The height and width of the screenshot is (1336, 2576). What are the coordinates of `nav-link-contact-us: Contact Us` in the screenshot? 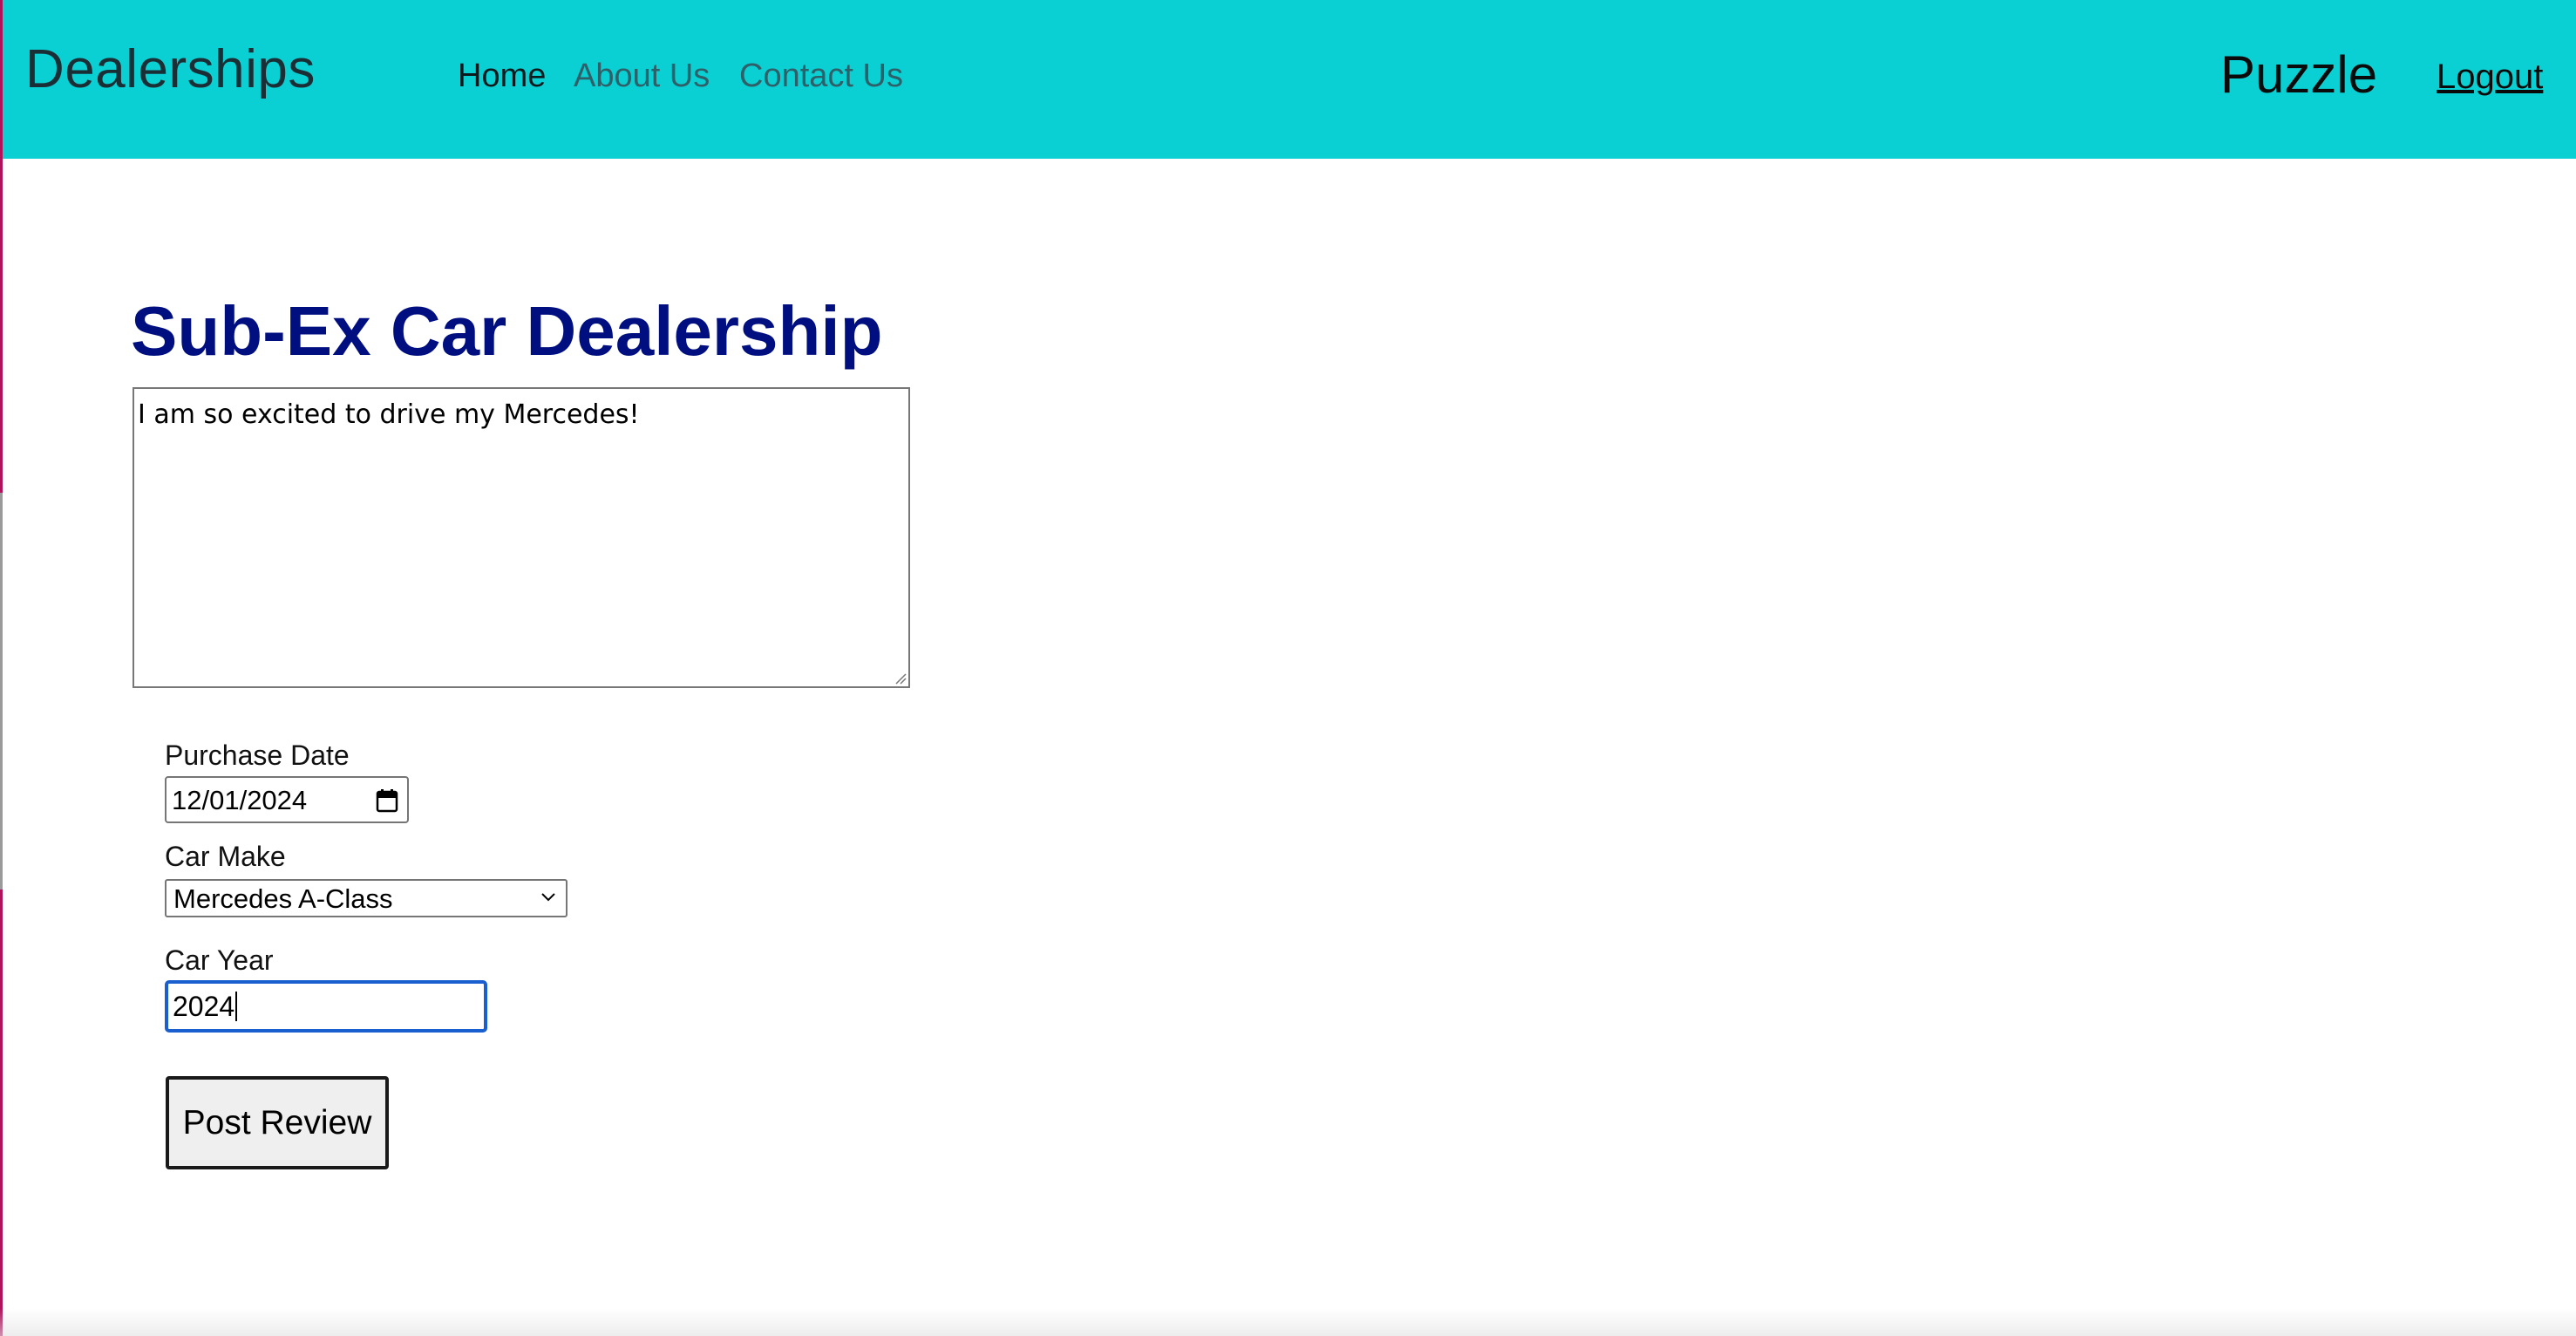 It's located at (821, 76).